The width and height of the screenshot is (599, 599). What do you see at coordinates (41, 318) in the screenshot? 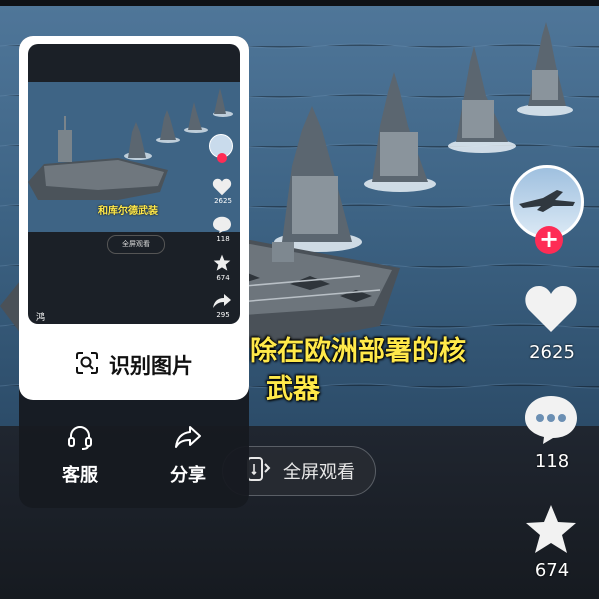
I see `thumbnail-handle-glyph: 鸿` at bounding box center [41, 318].